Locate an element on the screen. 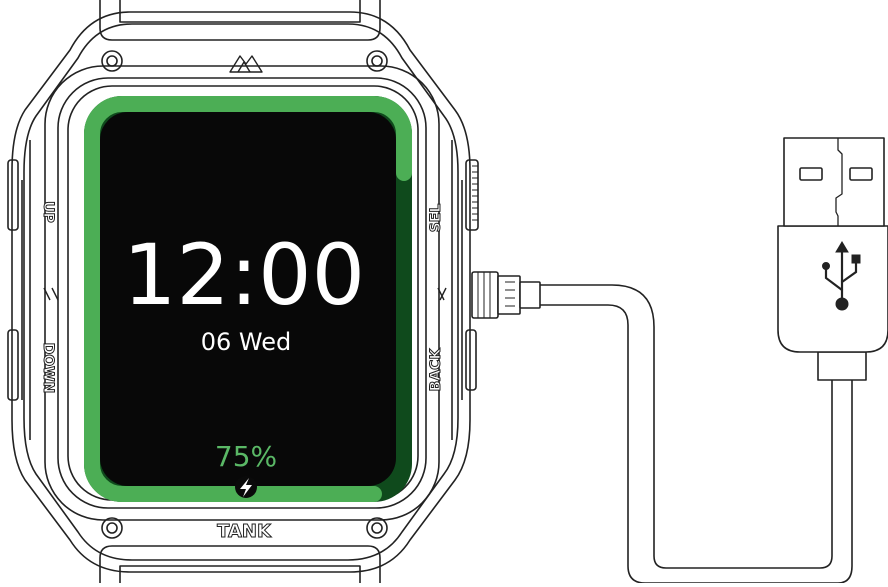 The width and height of the screenshot is (888, 587). strap-top is located at coordinates (240, 20).